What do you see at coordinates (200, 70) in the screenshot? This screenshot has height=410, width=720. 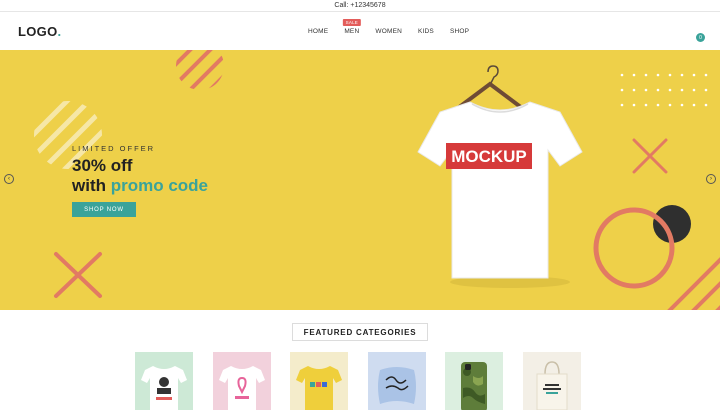 I see `striped-circle-top` at bounding box center [200, 70].